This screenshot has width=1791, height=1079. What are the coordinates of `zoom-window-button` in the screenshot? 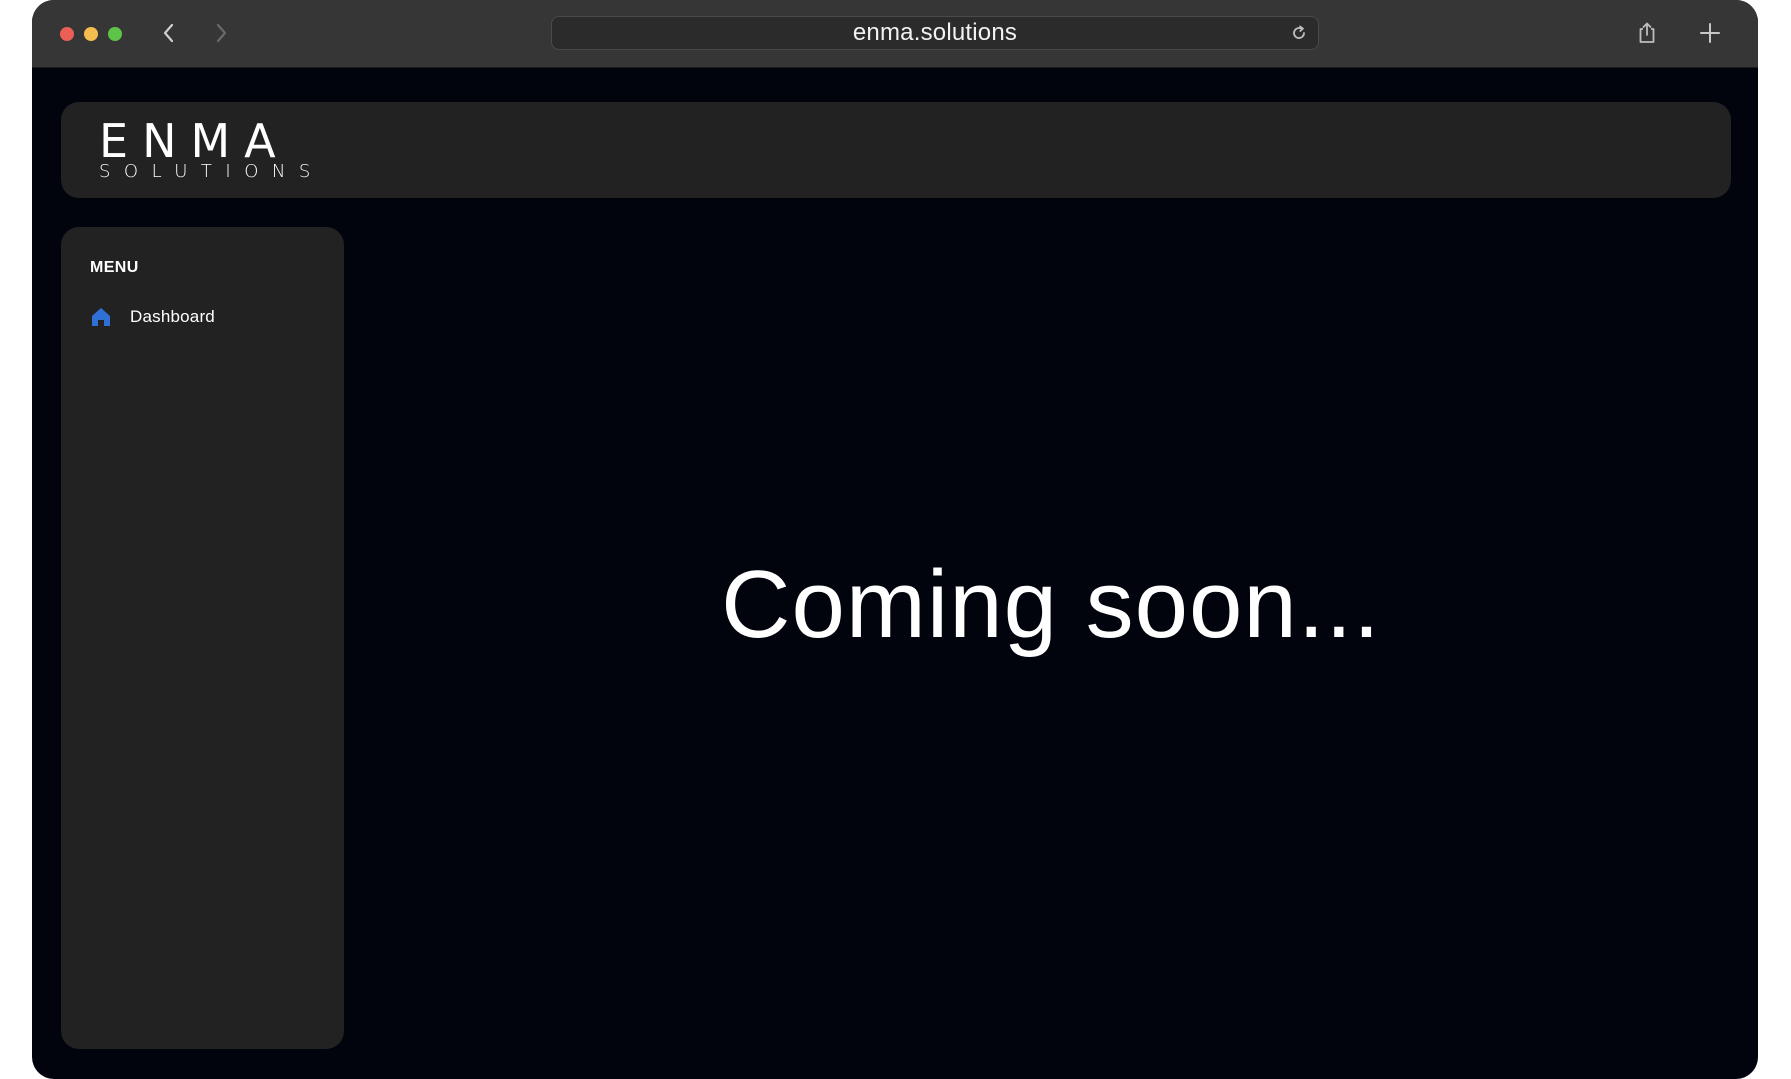 It's located at (115, 34).